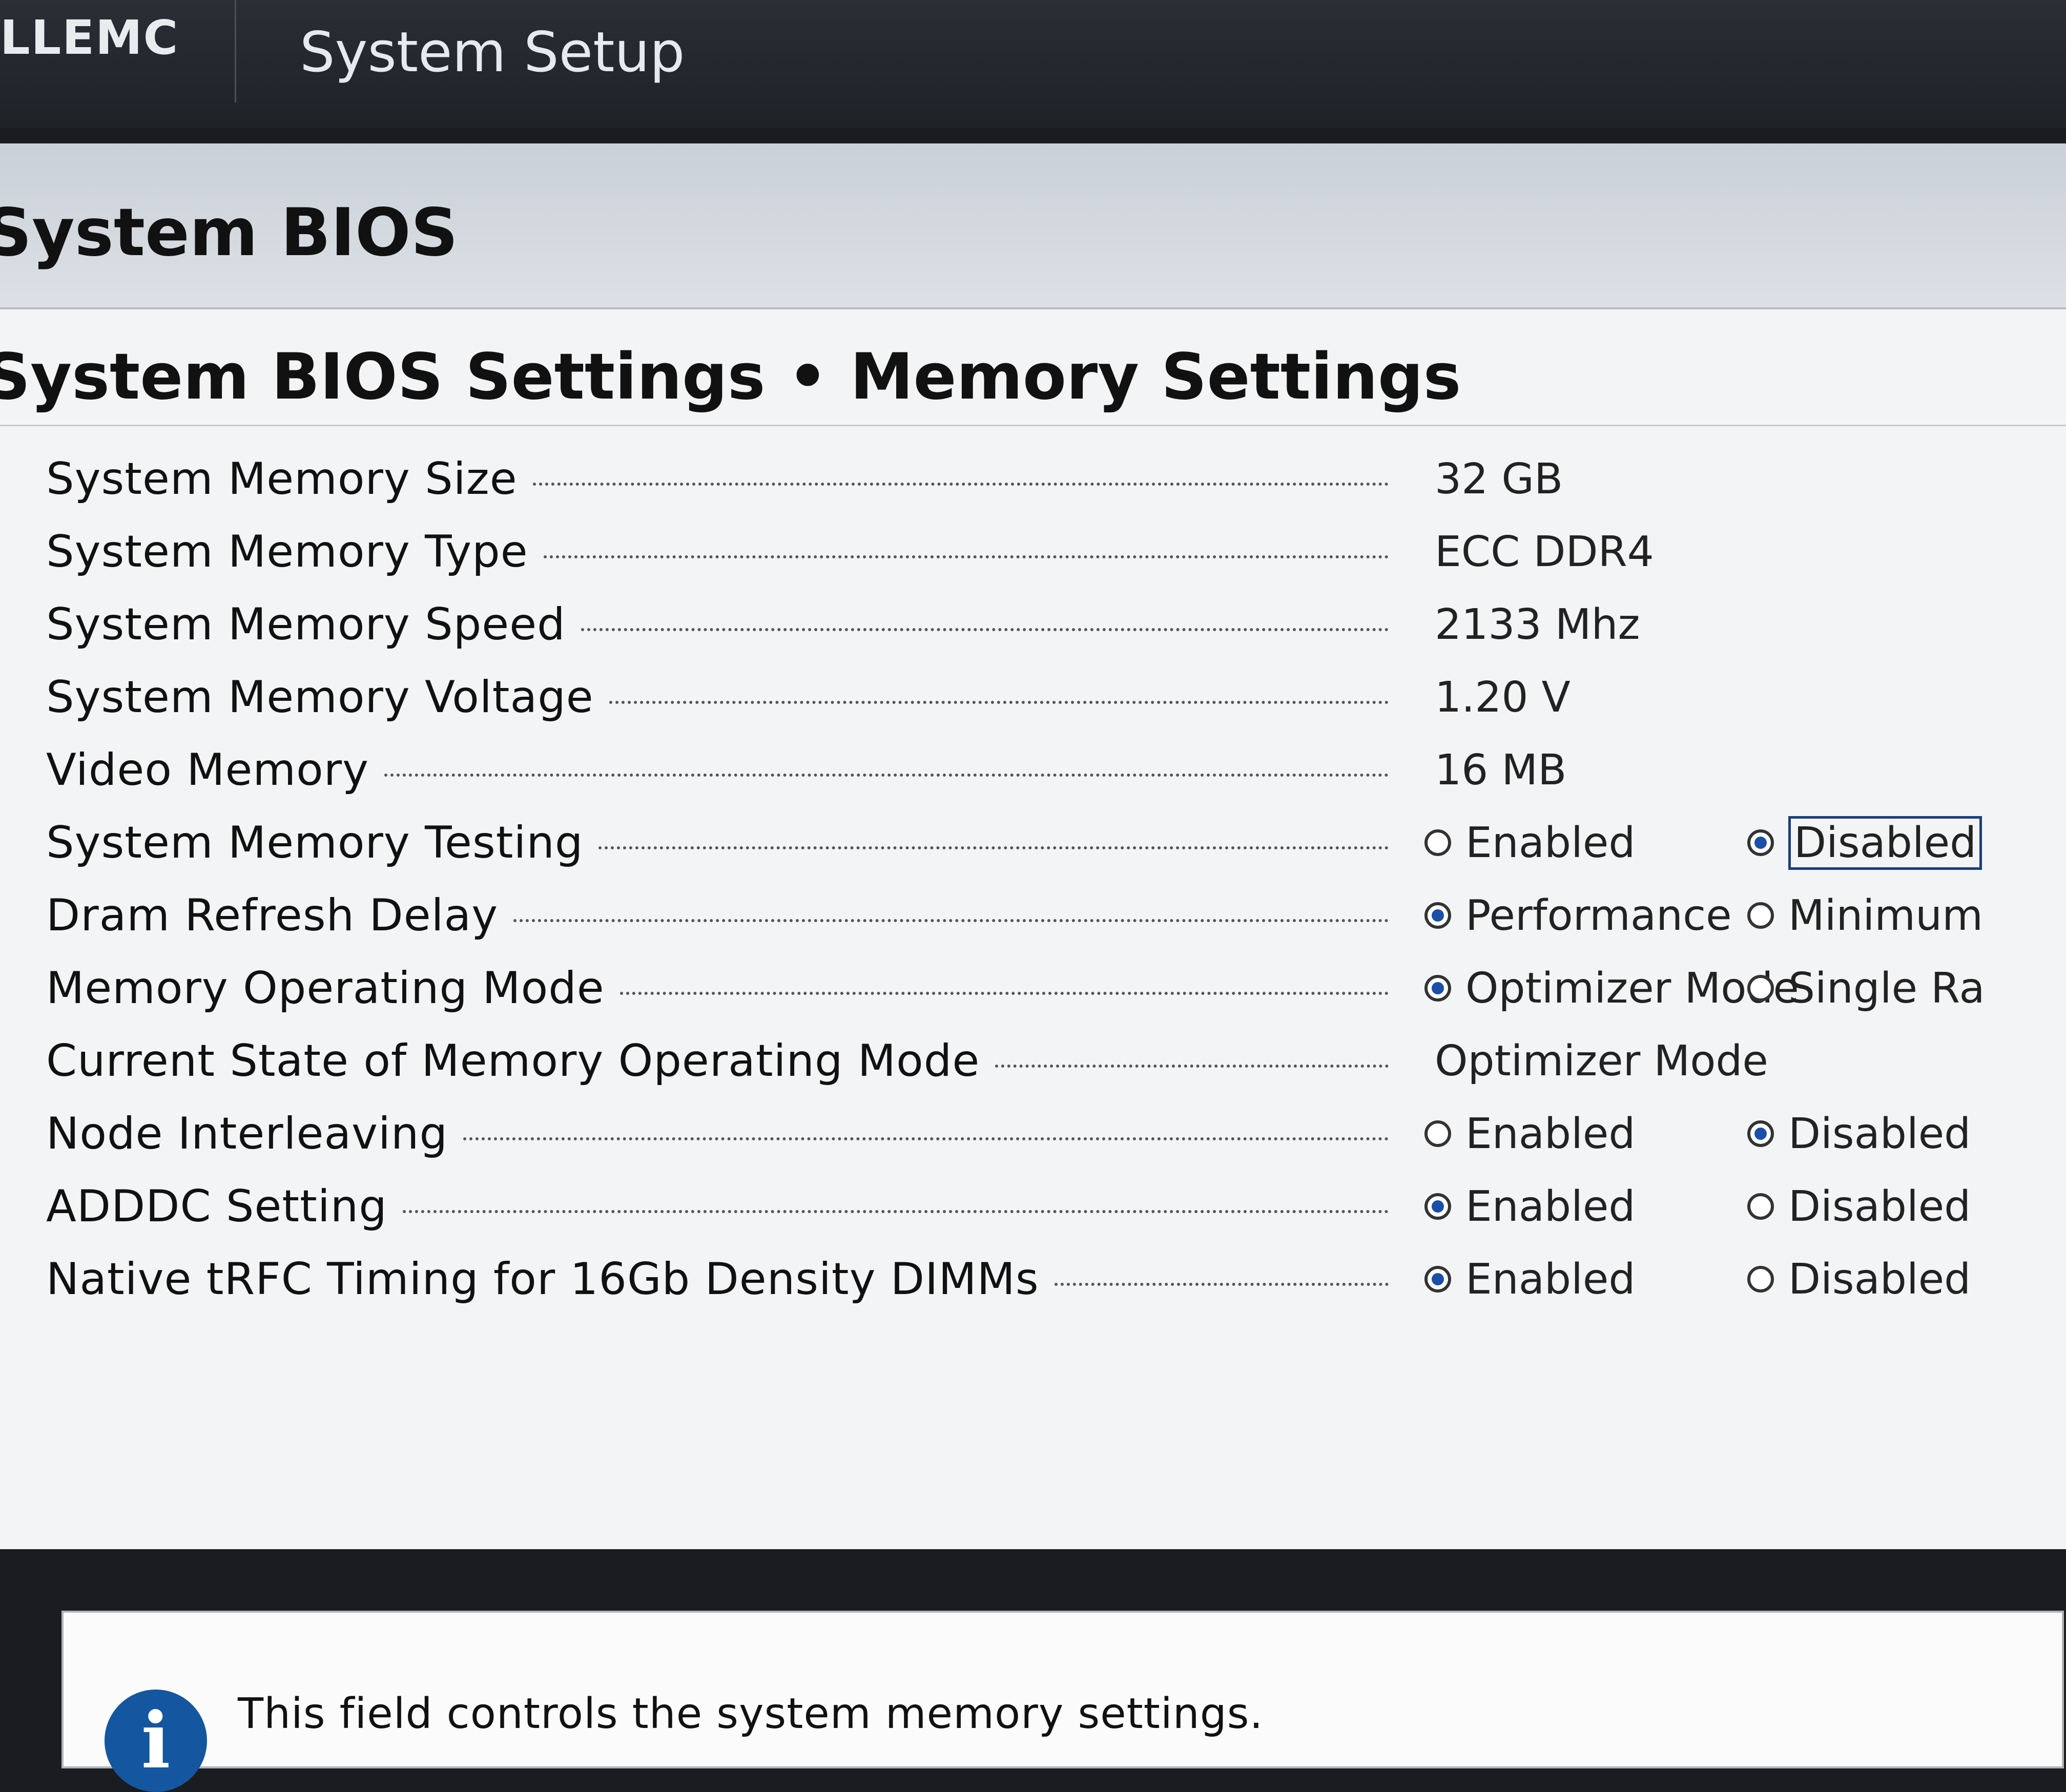 This screenshot has width=2066, height=1792. Describe the element at coordinates (1886, 989) in the screenshot. I see `radio-option-label: Single Ra` at that location.